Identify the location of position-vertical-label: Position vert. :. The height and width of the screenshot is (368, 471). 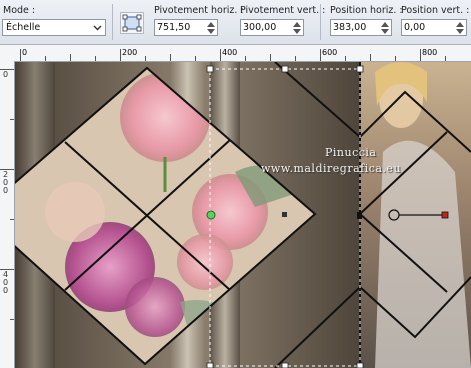
(435, 10).